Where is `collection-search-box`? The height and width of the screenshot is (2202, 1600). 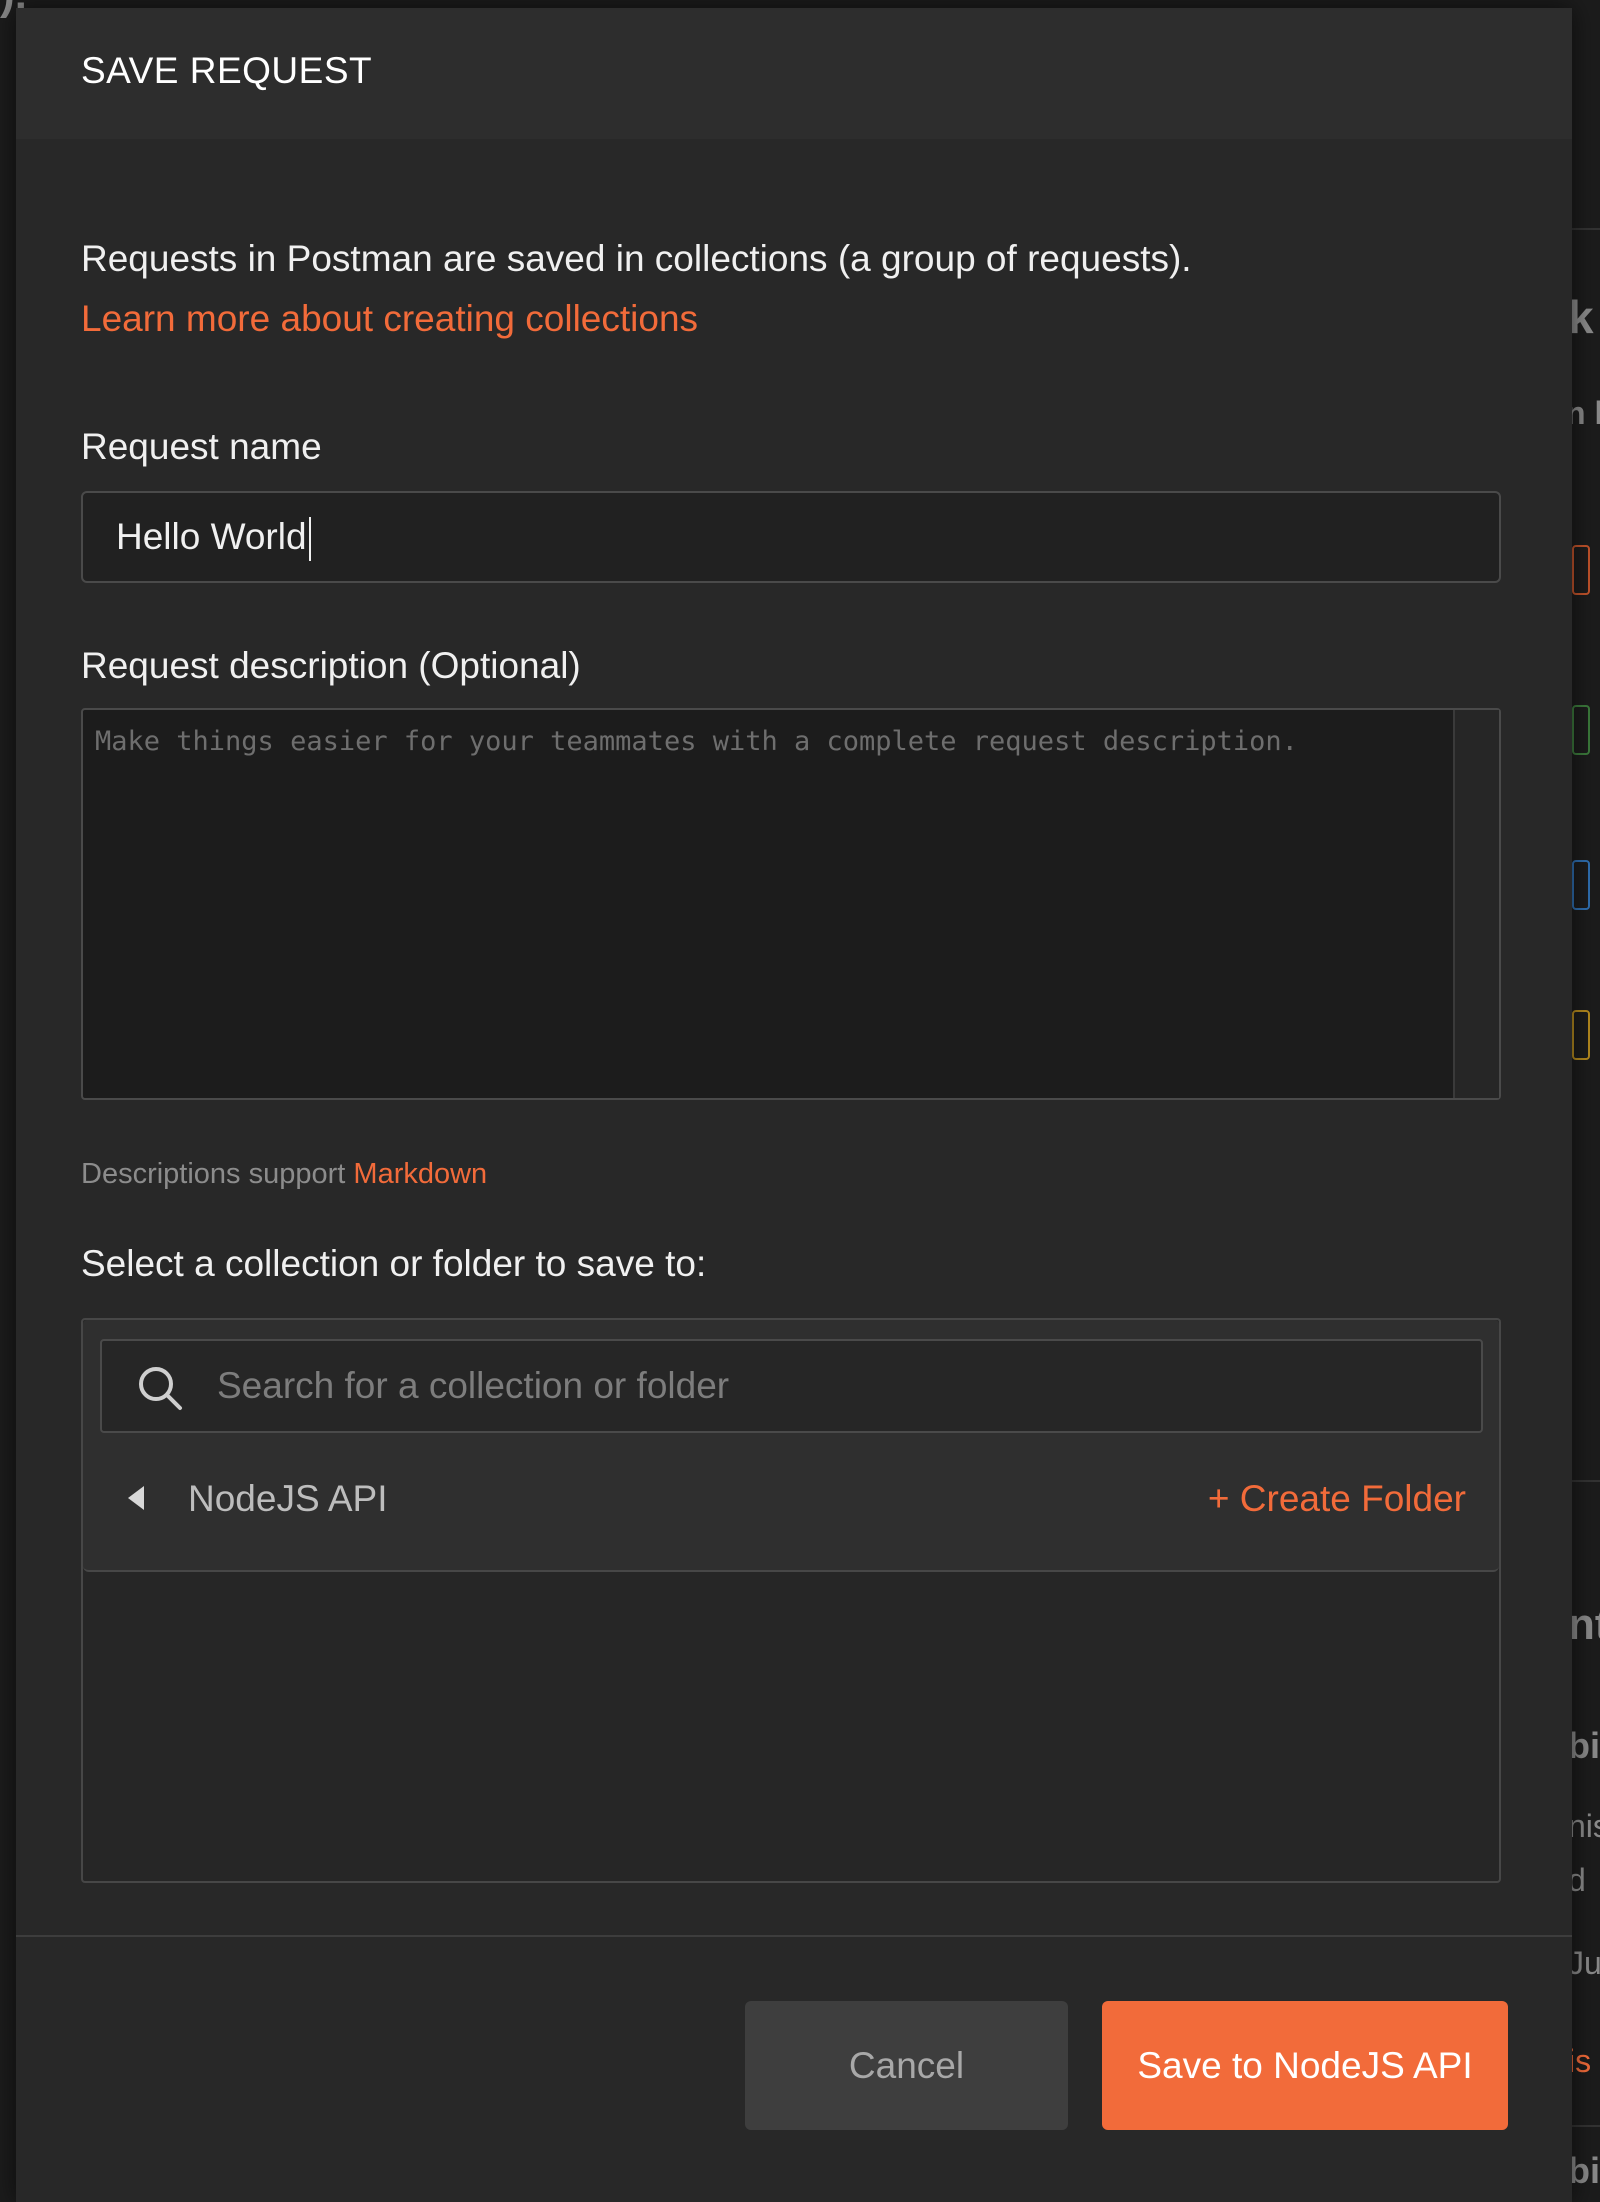 collection-search-box is located at coordinates (791, 1386).